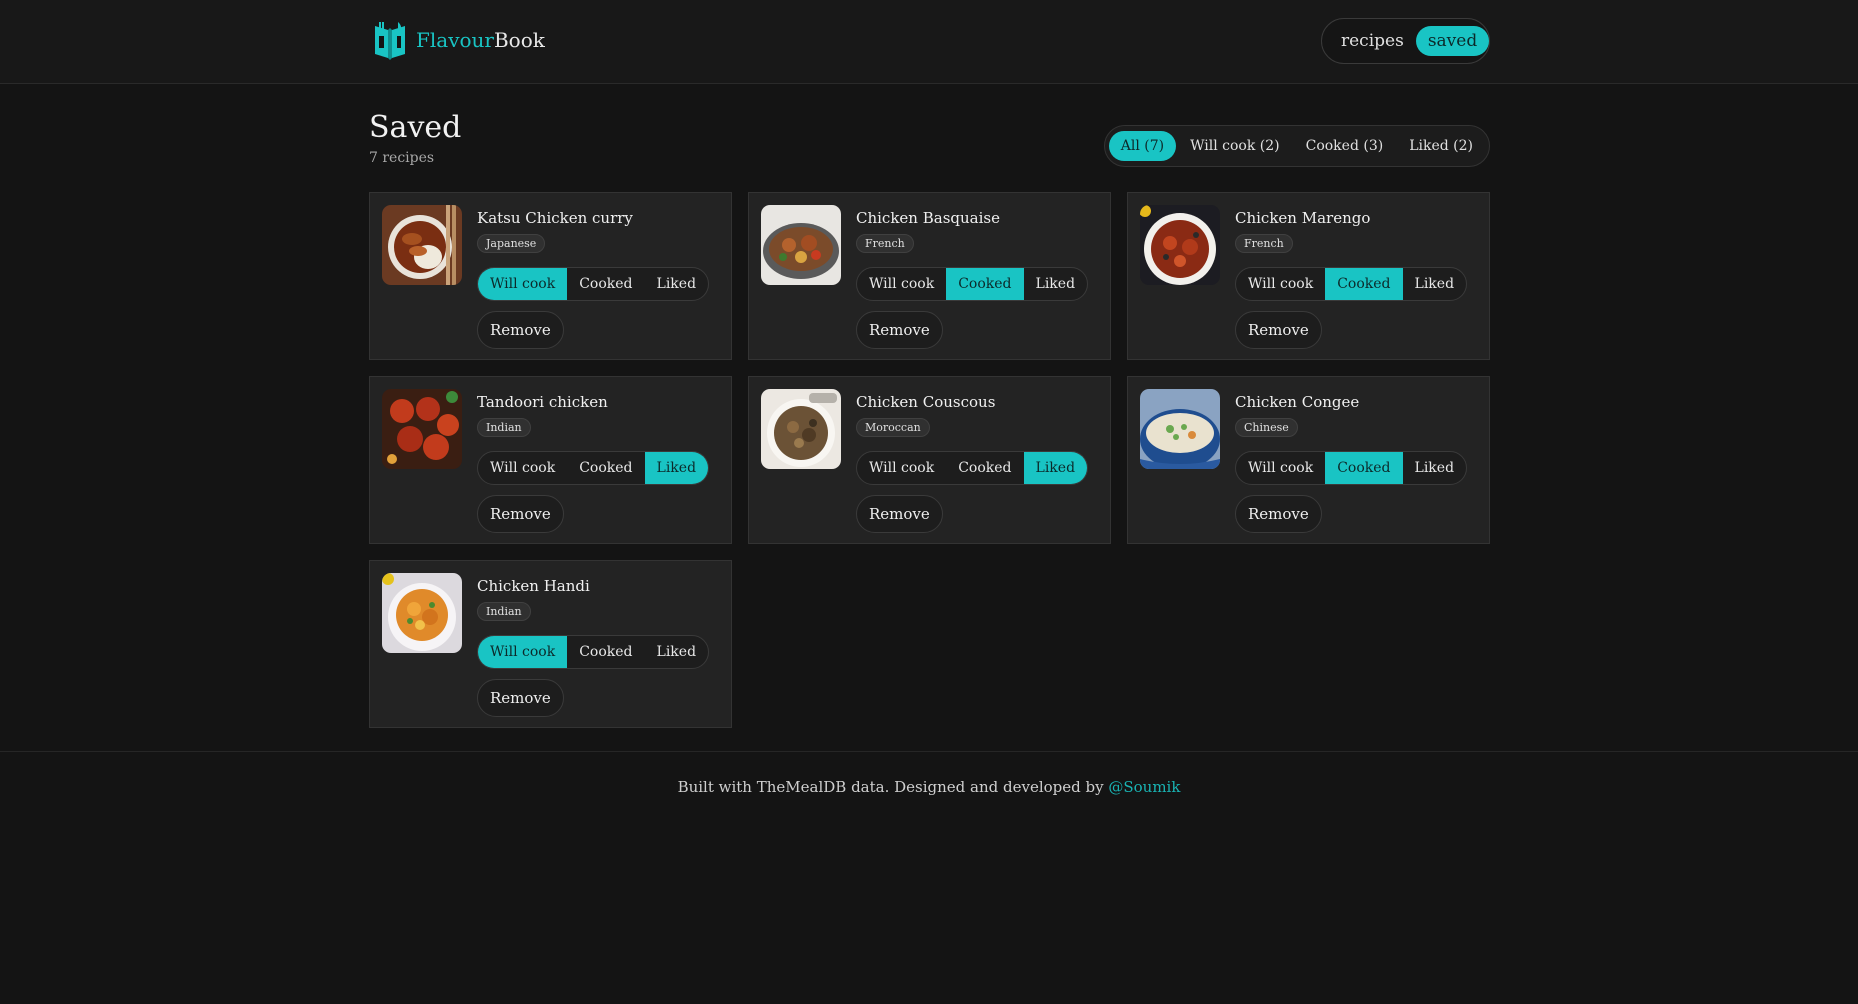 The height and width of the screenshot is (1004, 1858). What do you see at coordinates (928, 218) in the screenshot?
I see `recipe-title: Chicken Basquaise` at bounding box center [928, 218].